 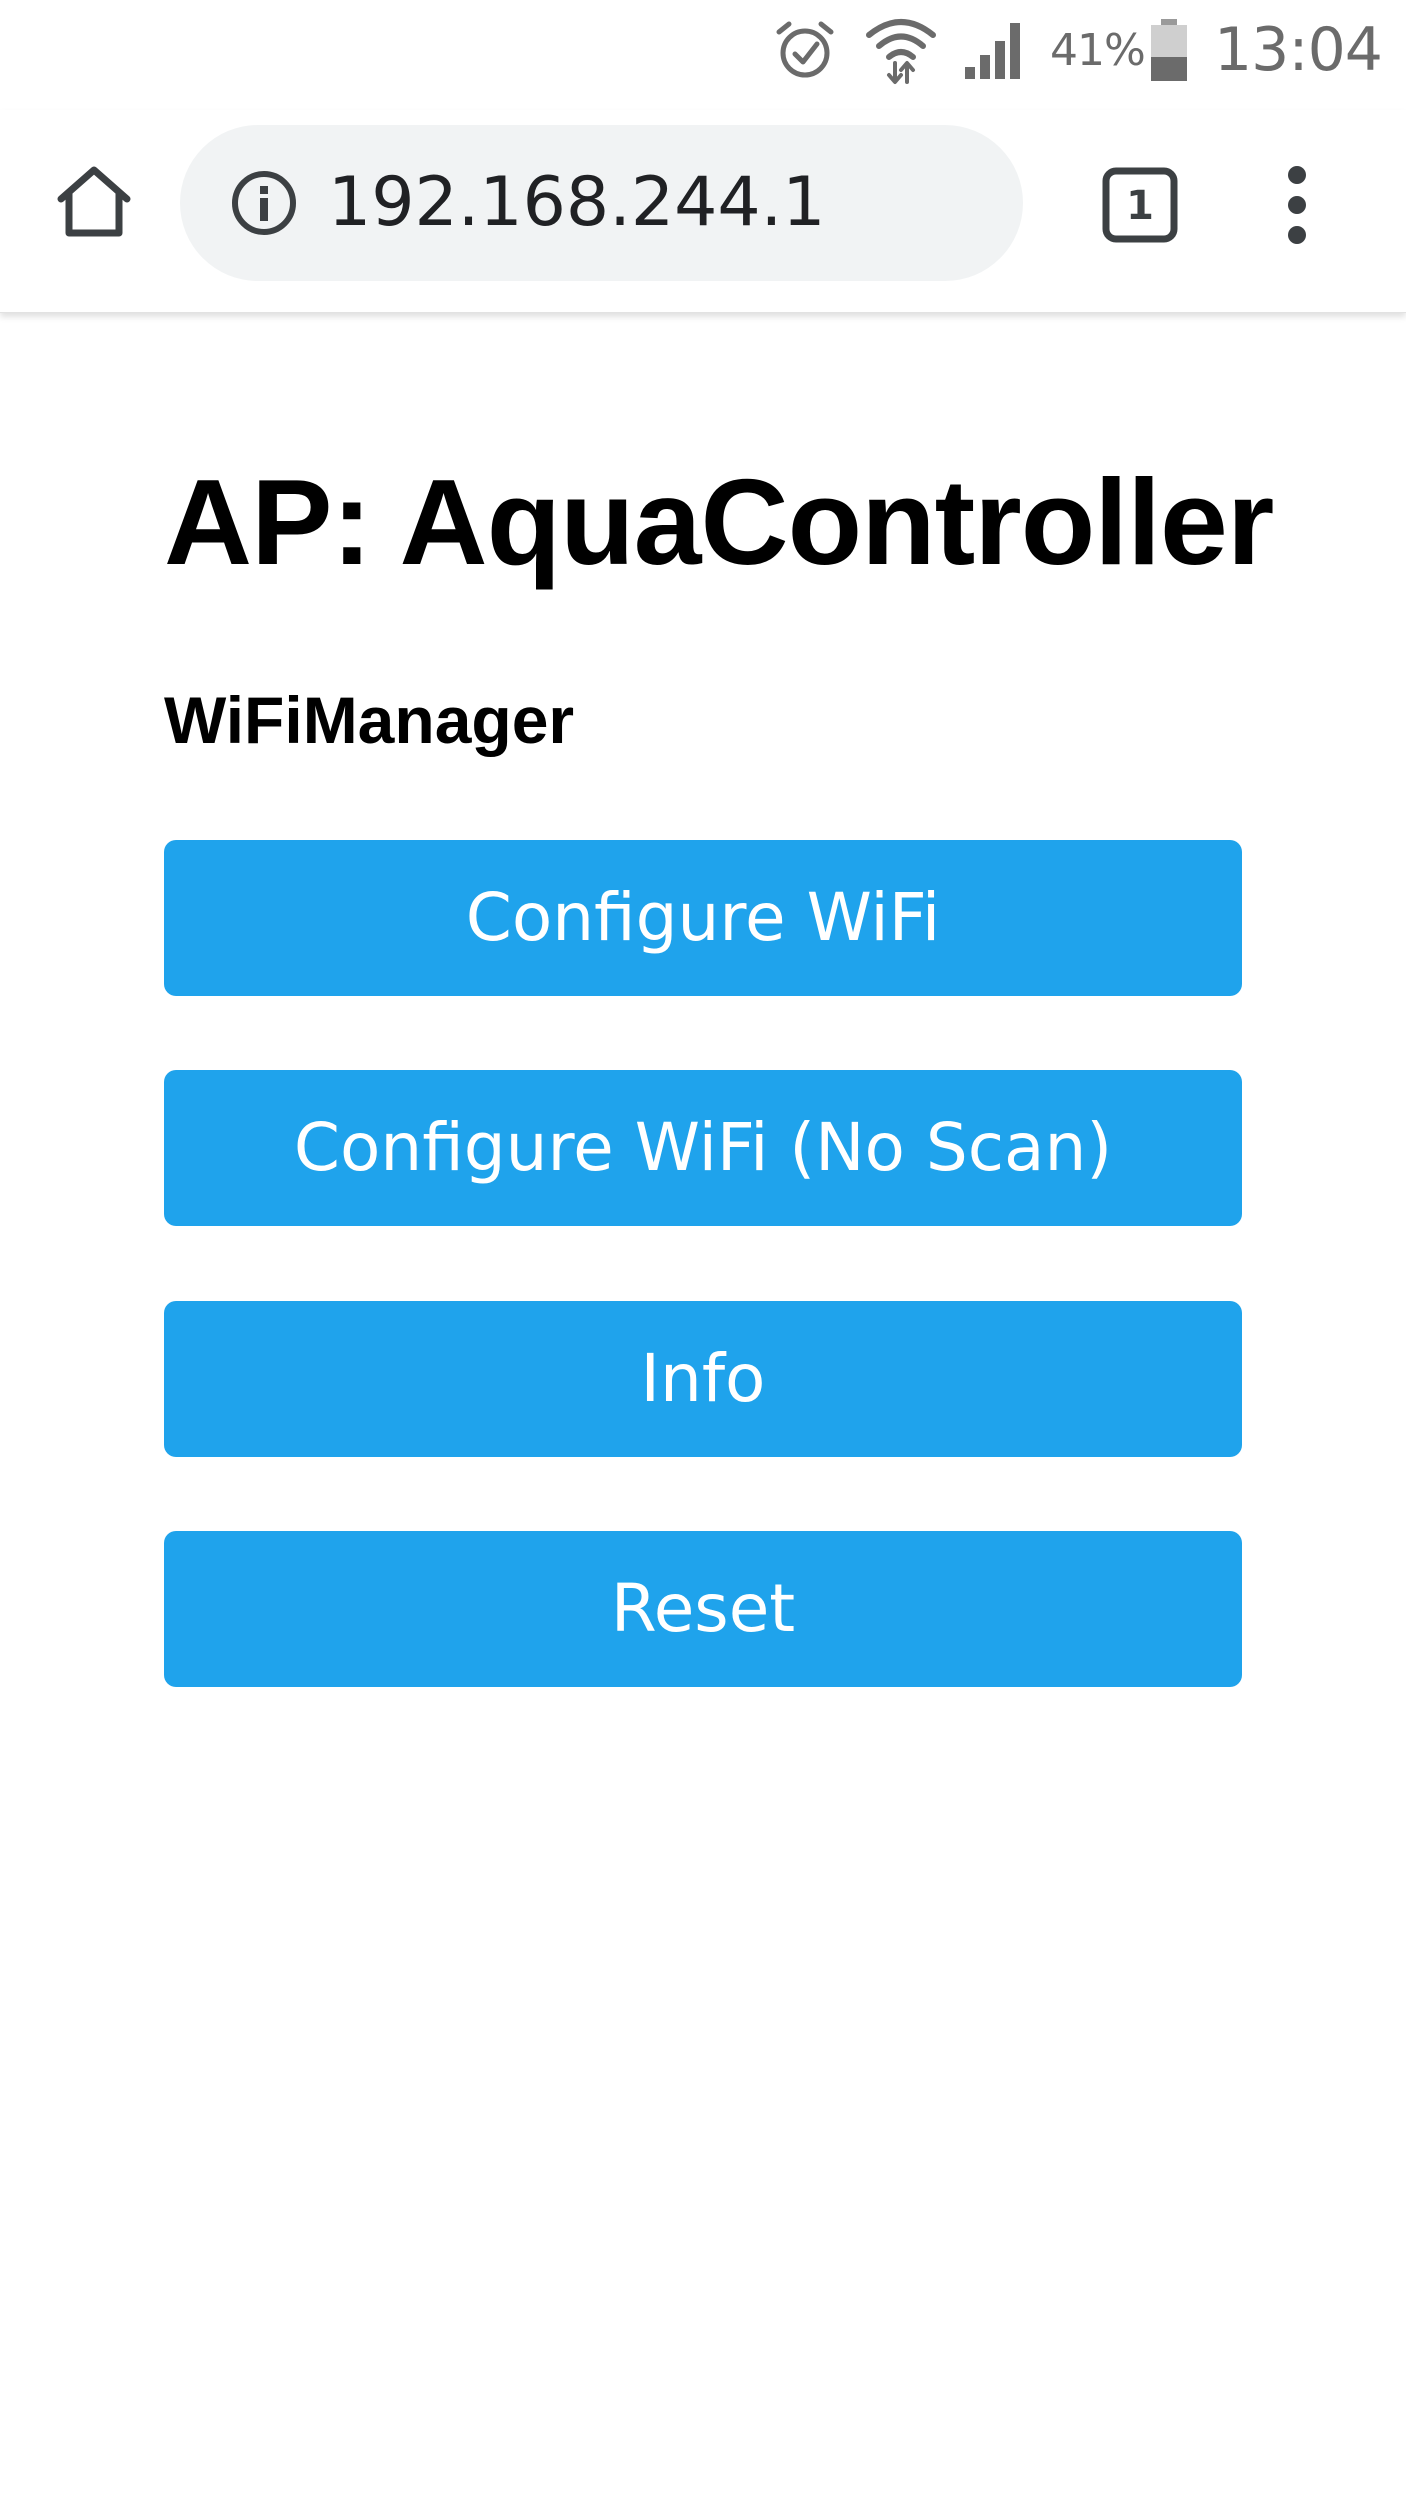 I want to click on reset-button: Reset, so click(x=703, y=1609).